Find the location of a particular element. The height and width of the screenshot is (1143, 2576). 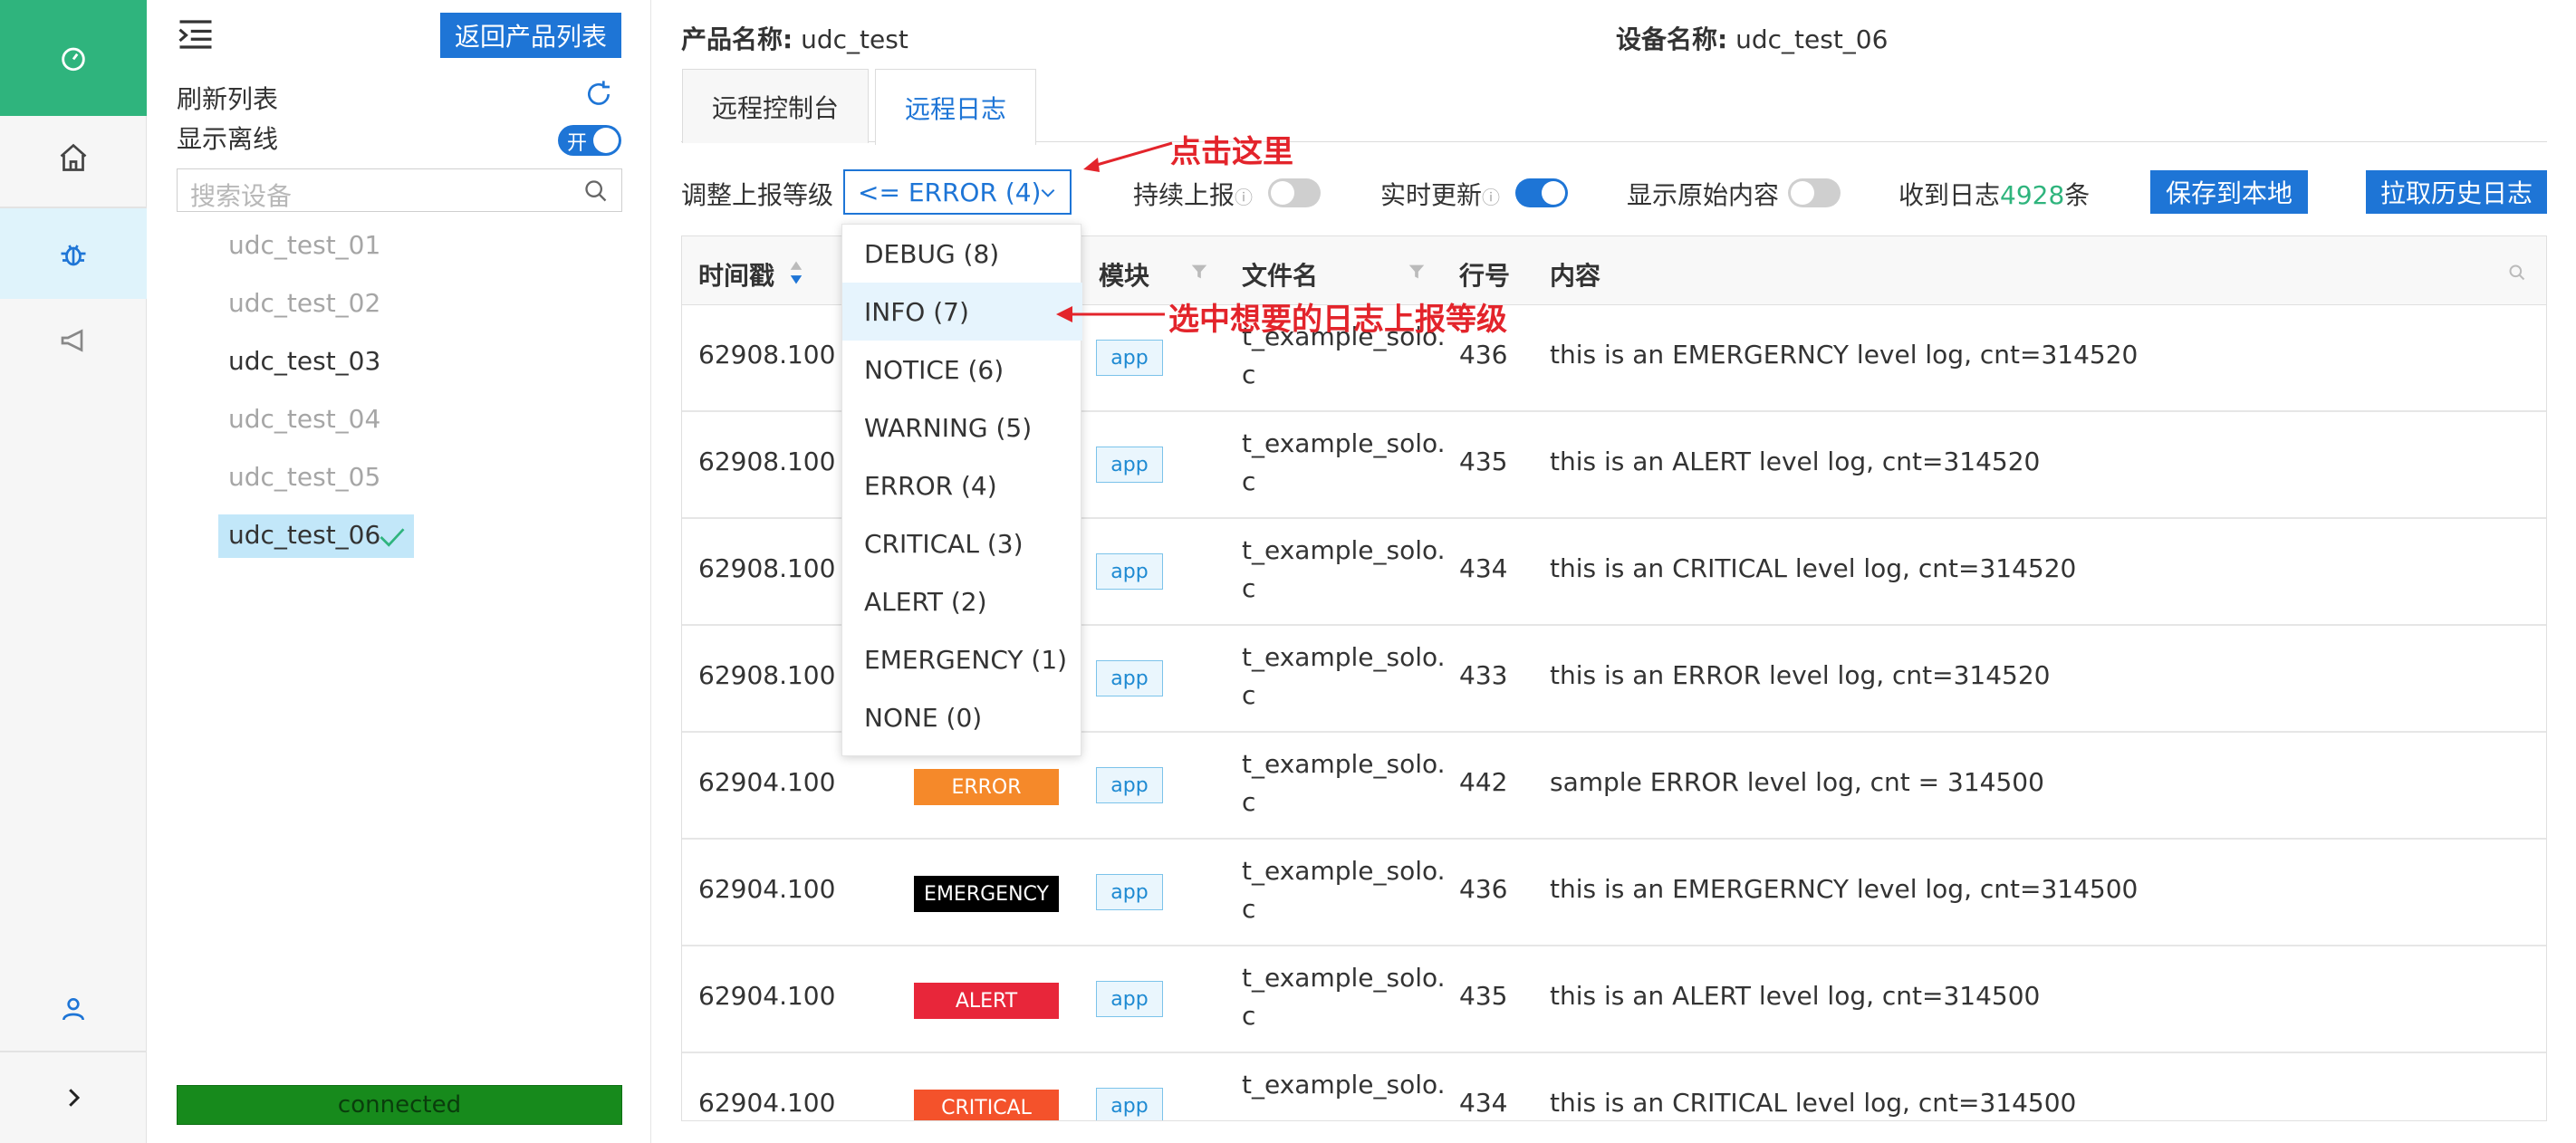

col-timestamp: 时间戳 is located at coordinates (736, 275).